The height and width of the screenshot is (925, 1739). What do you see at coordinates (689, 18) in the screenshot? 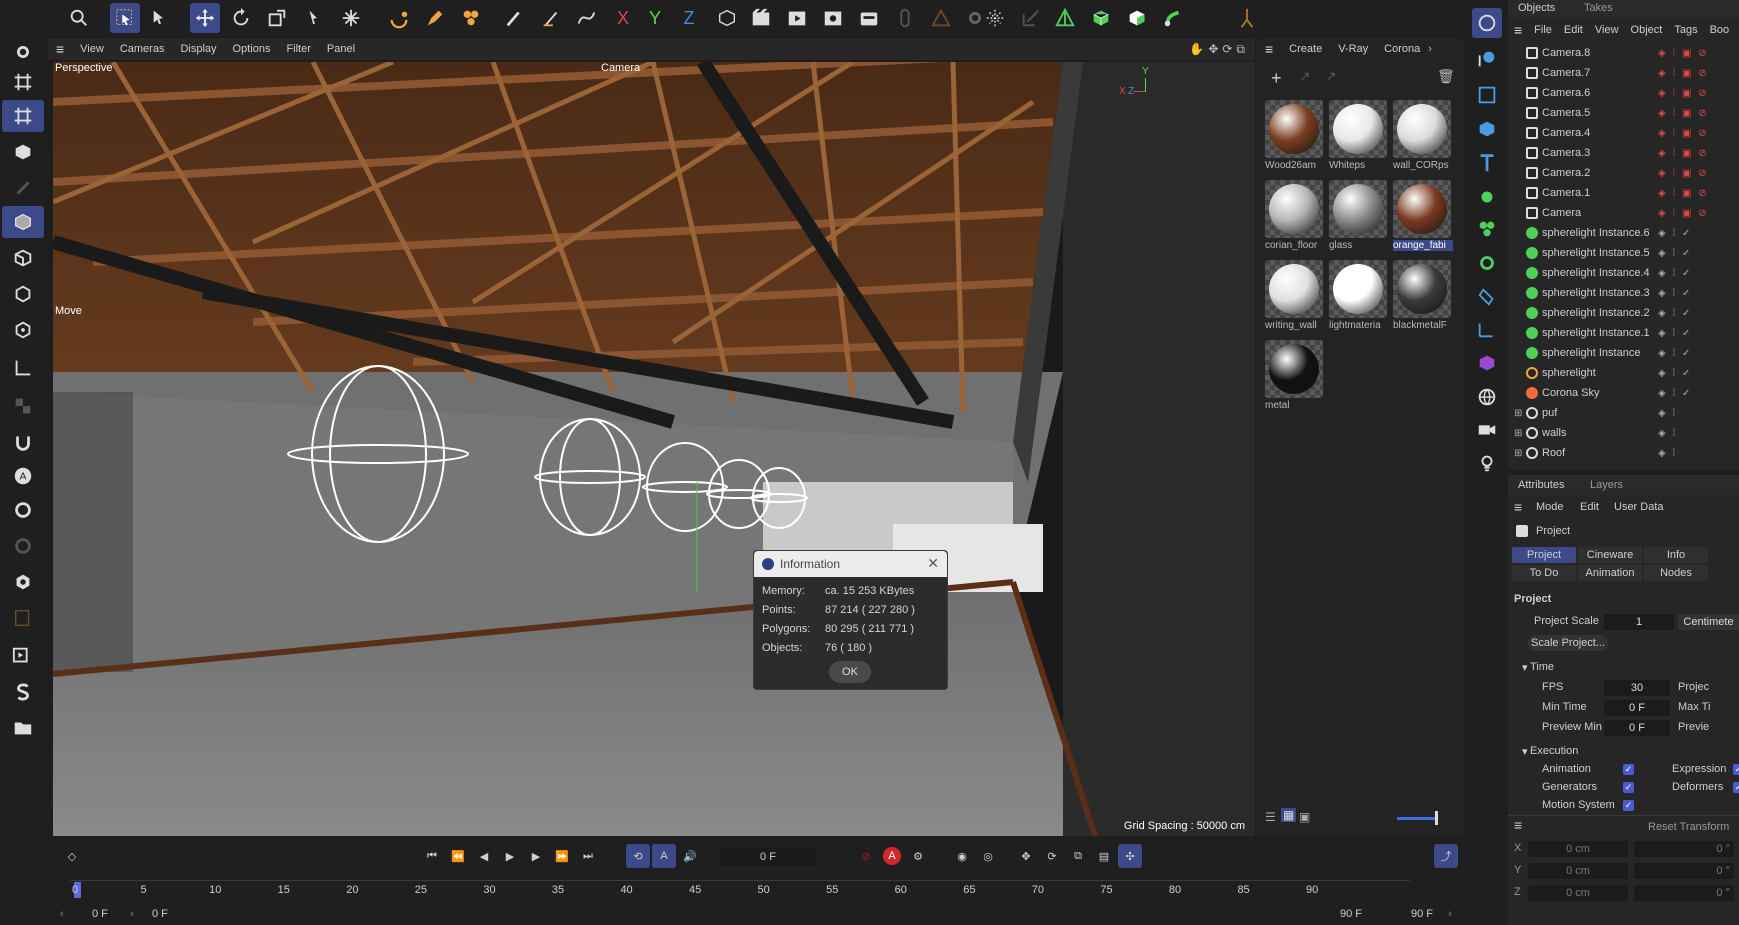
I see `z-axis-icon: Z` at bounding box center [689, 18].